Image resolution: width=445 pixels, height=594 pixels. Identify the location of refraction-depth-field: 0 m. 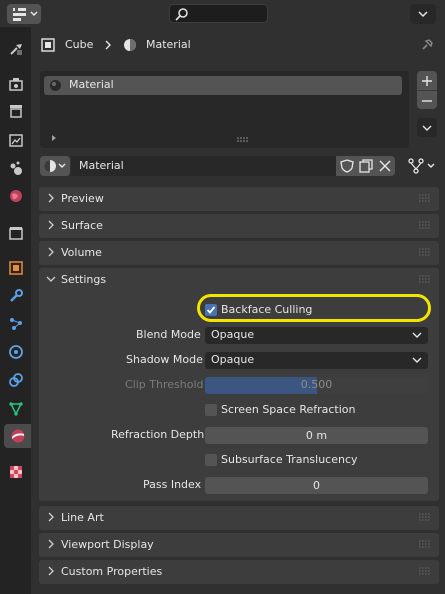
(316, 435).